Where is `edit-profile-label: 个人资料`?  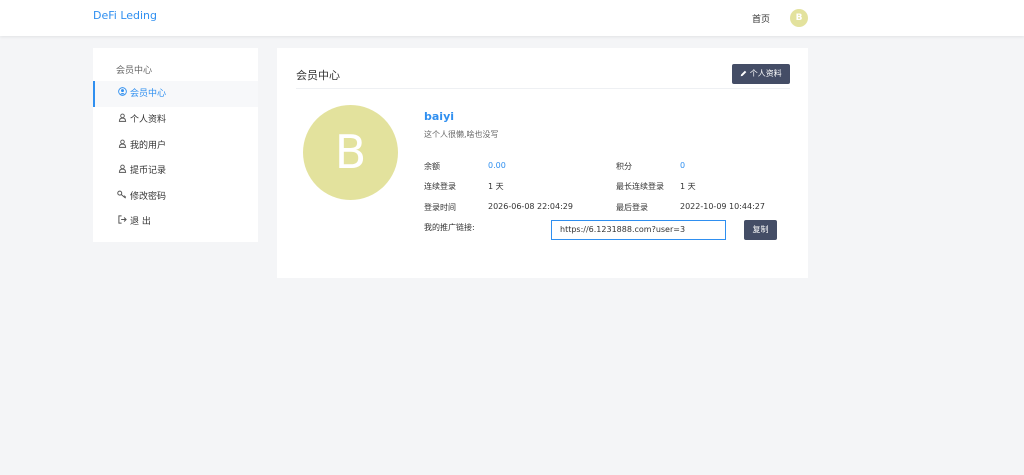 edit-profile-label: 个人资料 is located at coordinates (765, 73).